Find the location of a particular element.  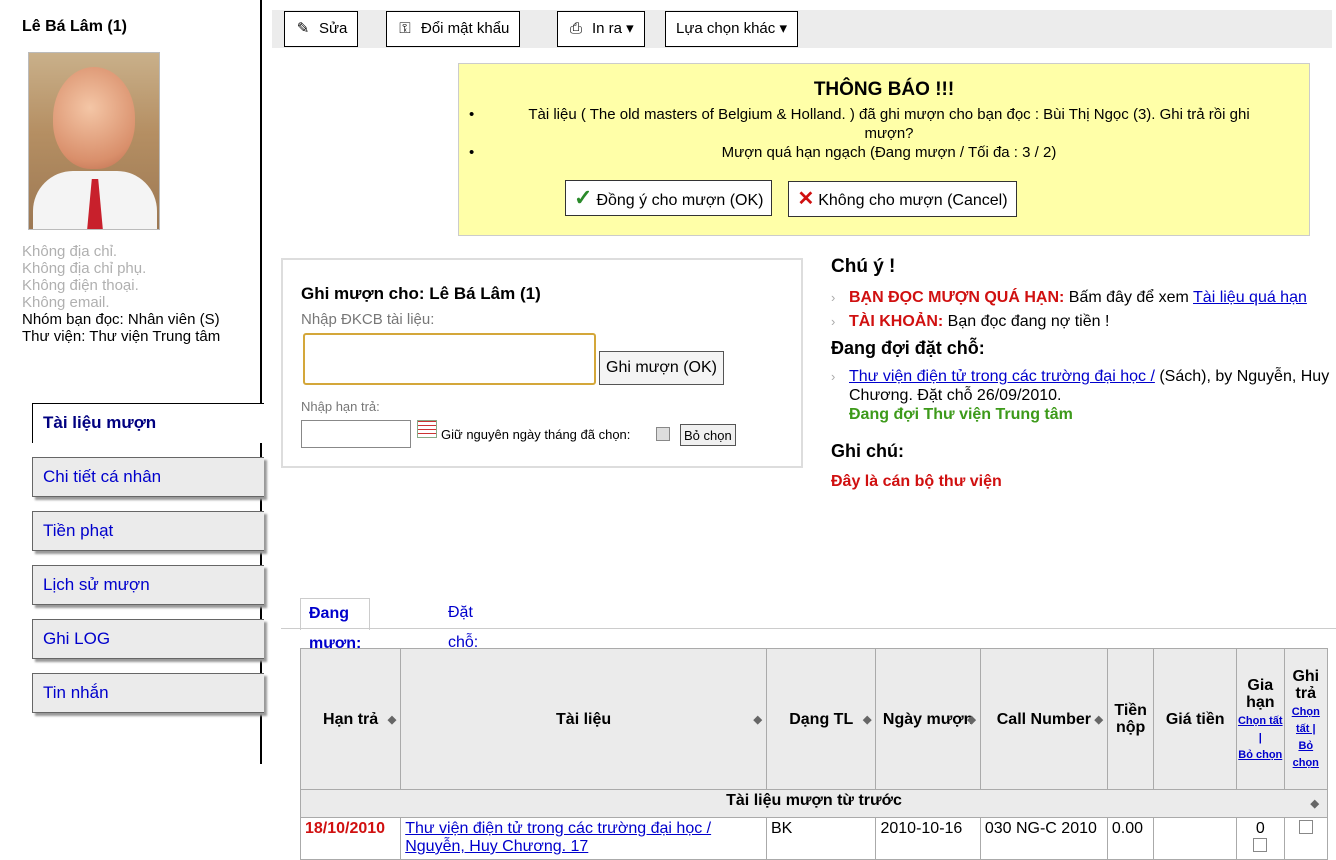

renew-checkbox is located at coordinates (1260, 845).